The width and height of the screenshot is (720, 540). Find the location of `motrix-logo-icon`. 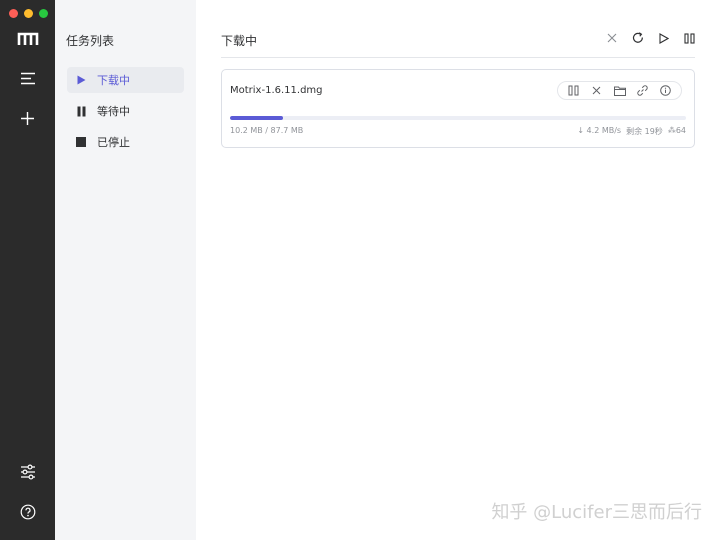

motrix-logo-icon is located at coordinates (27, 39).